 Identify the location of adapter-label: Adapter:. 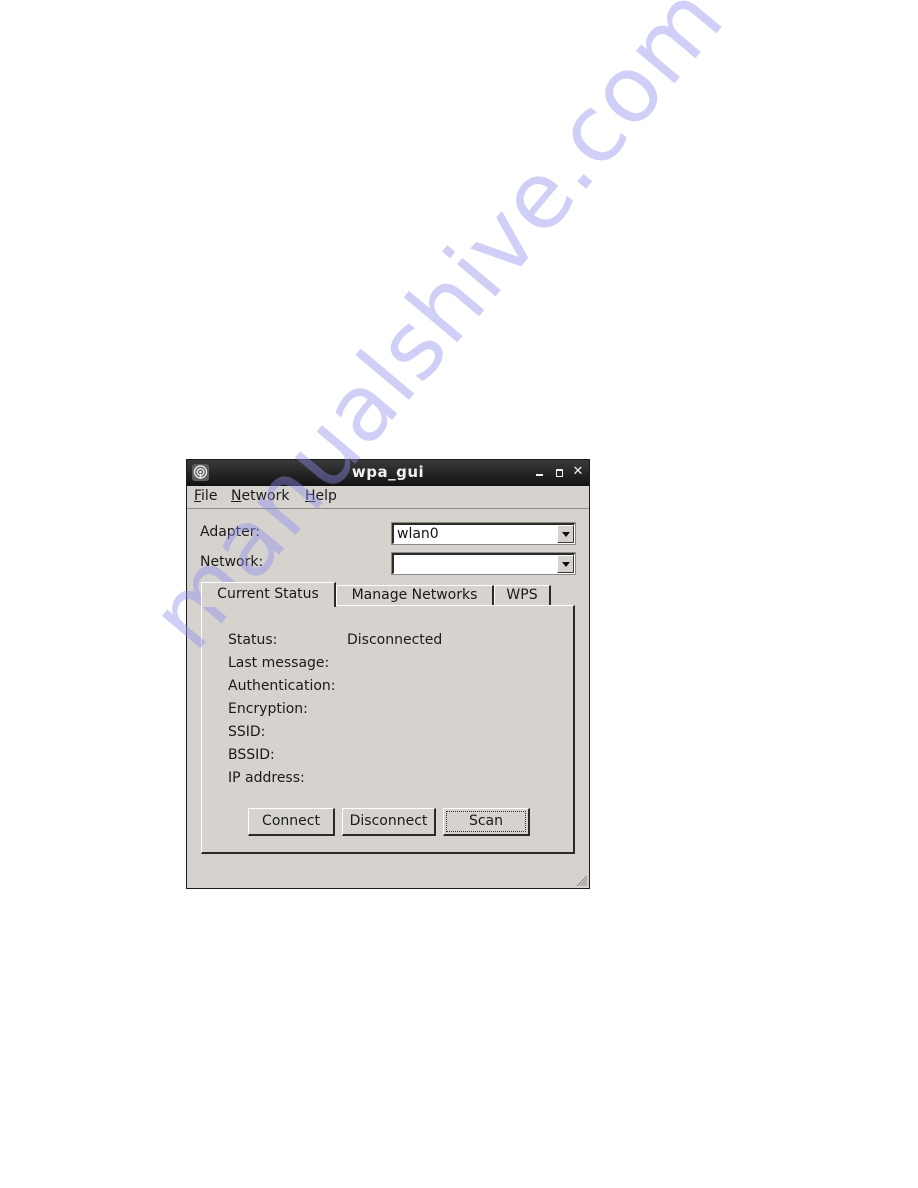
(230, 532).